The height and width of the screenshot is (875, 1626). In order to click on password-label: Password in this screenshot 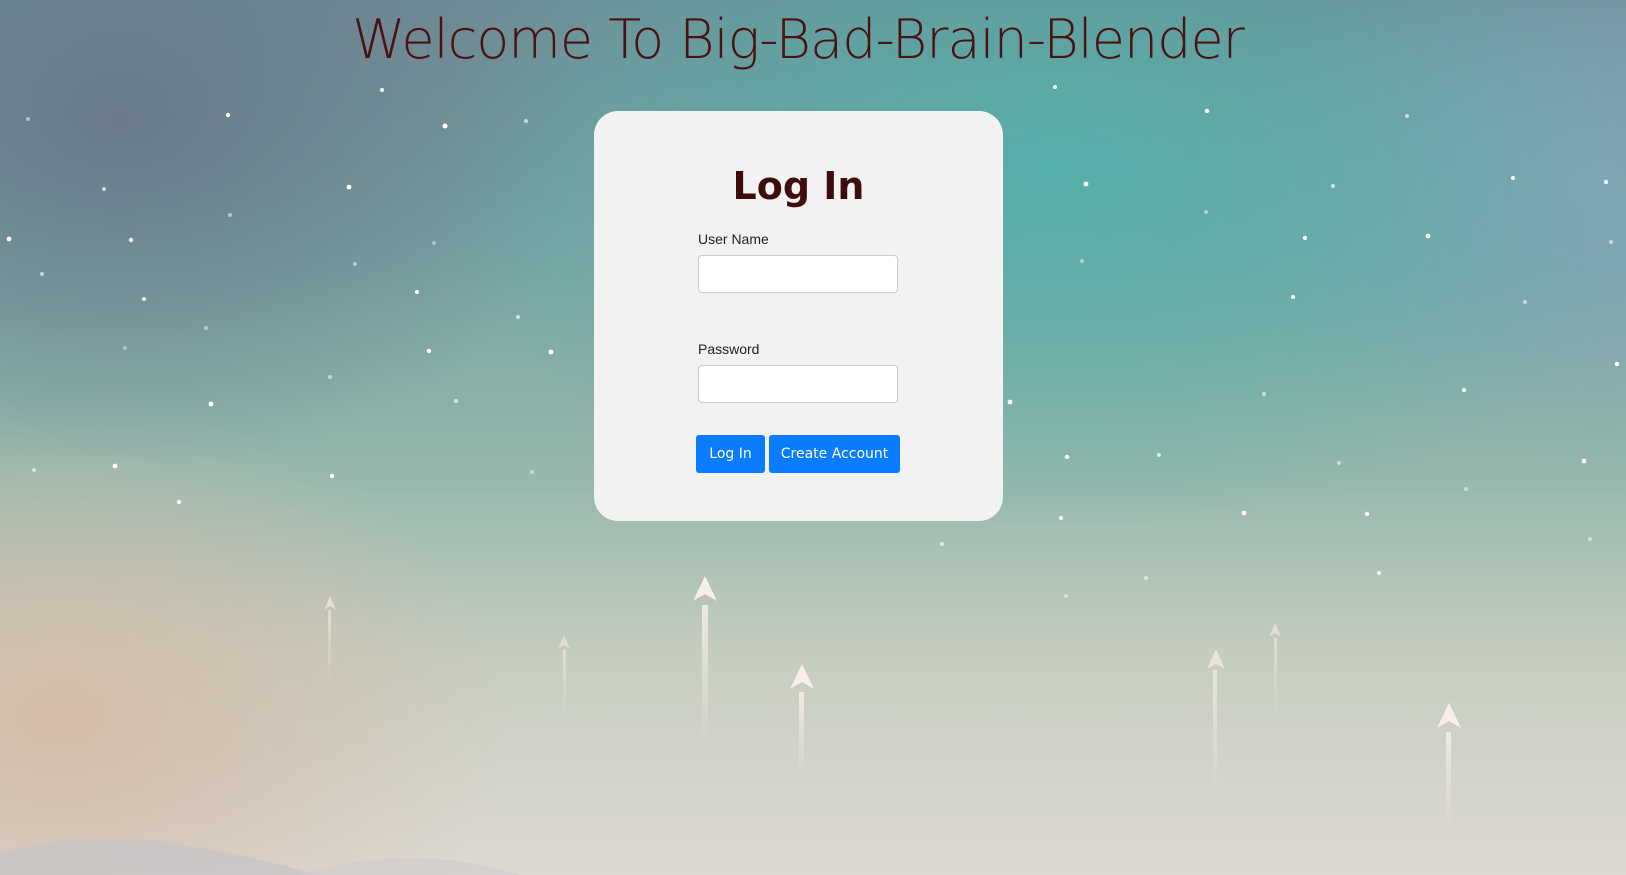, I will do `click(729, 349)`.